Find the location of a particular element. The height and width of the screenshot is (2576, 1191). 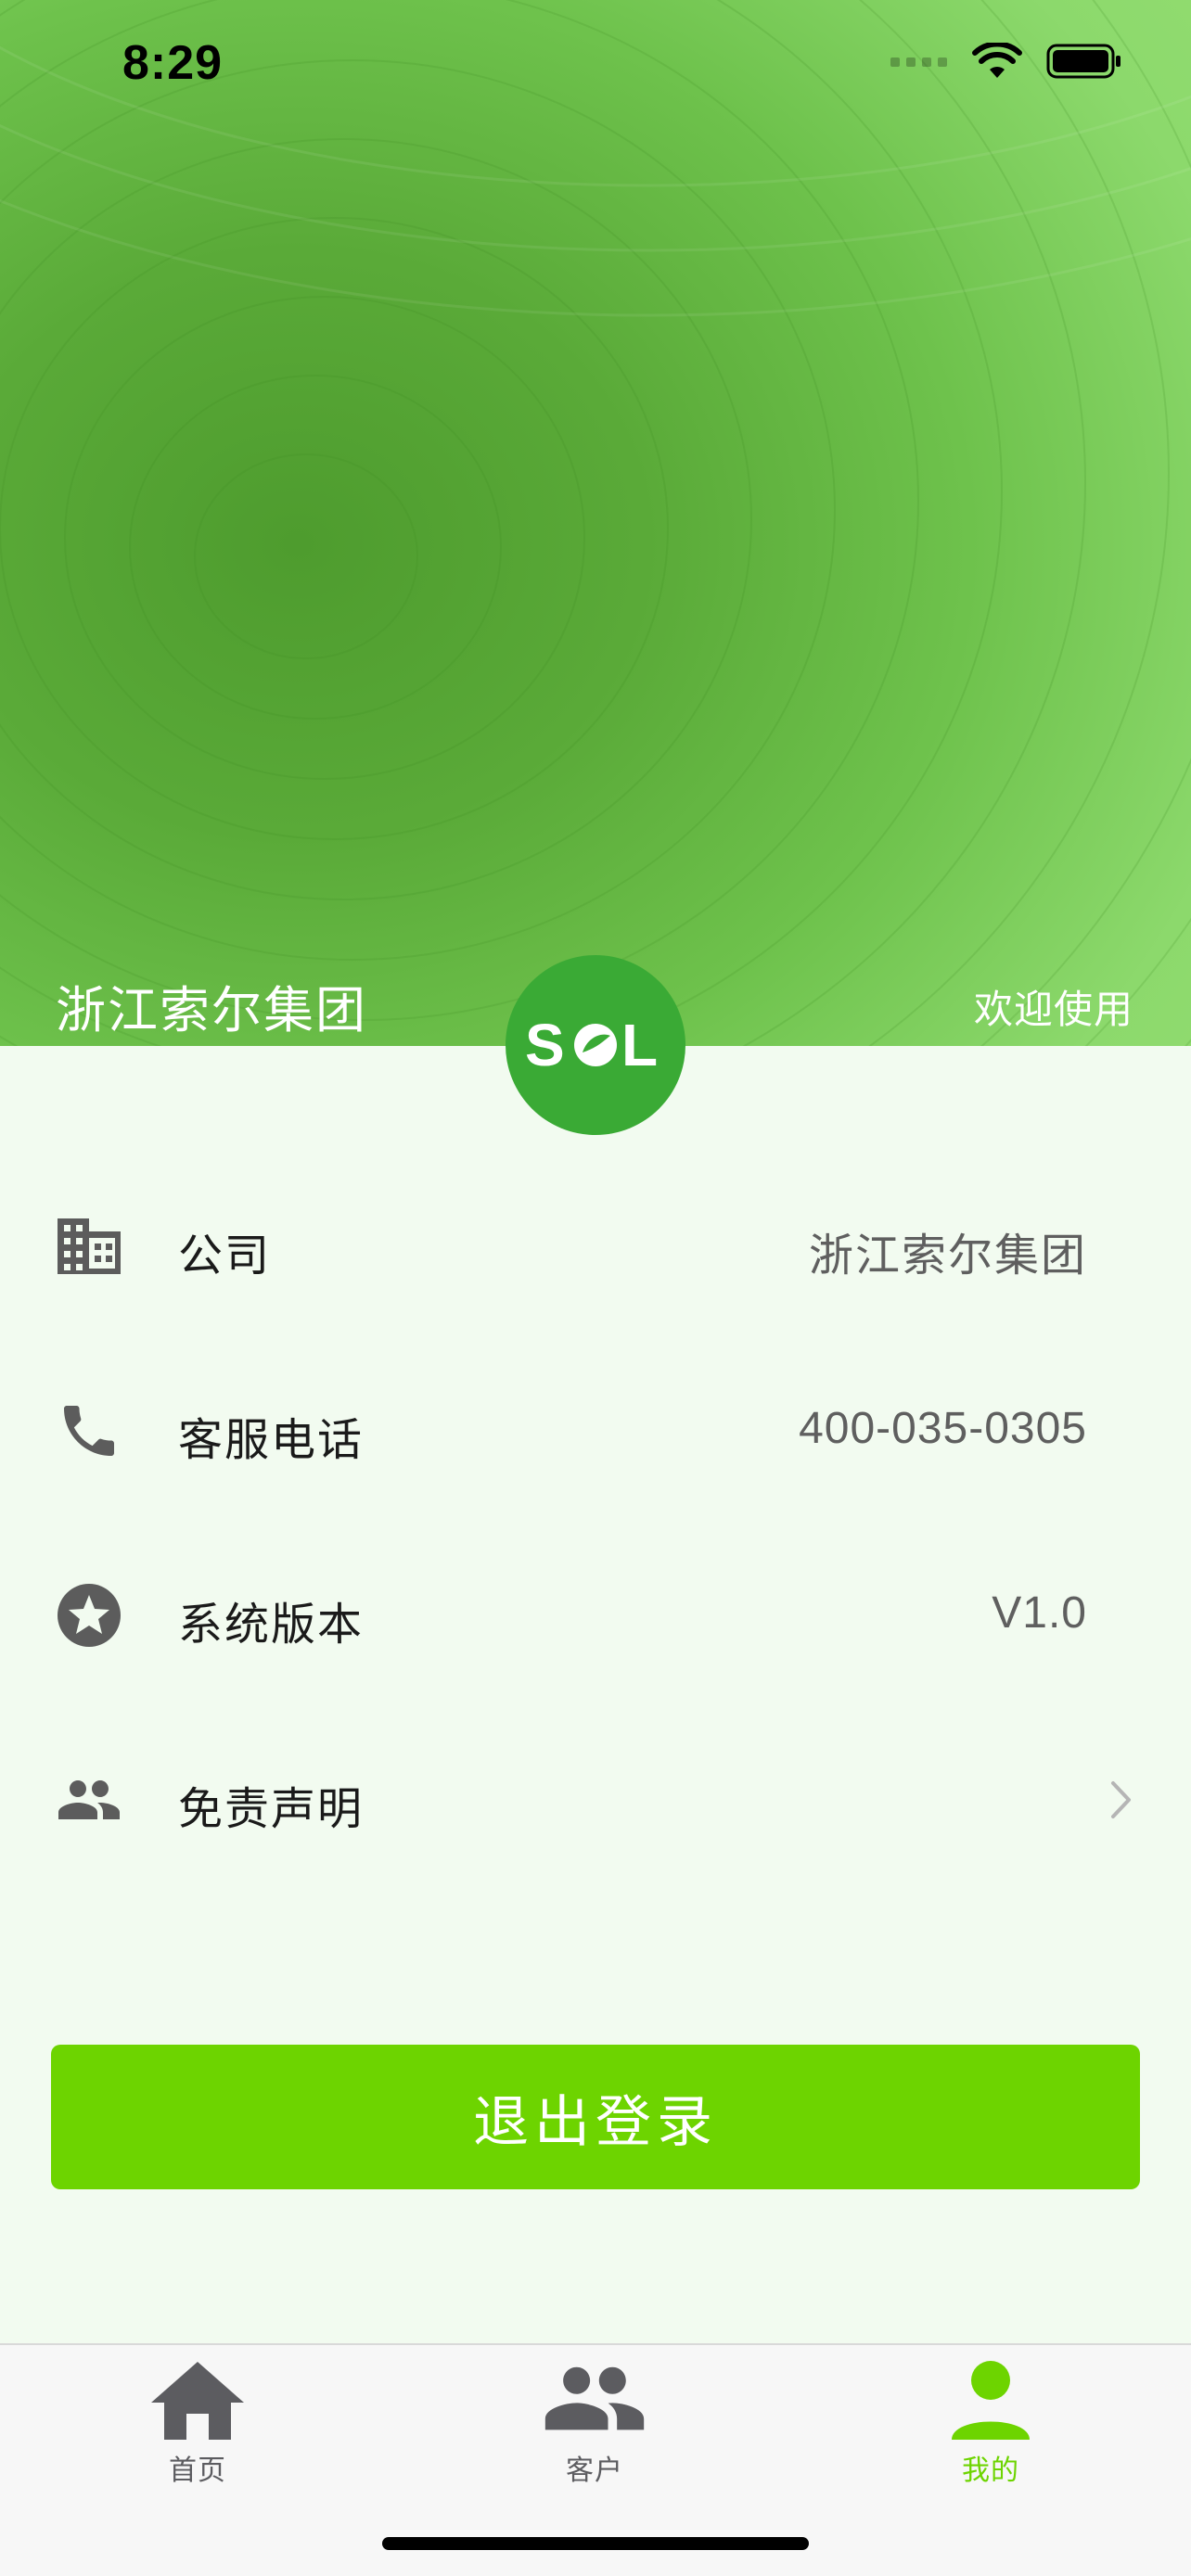

battery-icon is located at coordinates (1084, 61).